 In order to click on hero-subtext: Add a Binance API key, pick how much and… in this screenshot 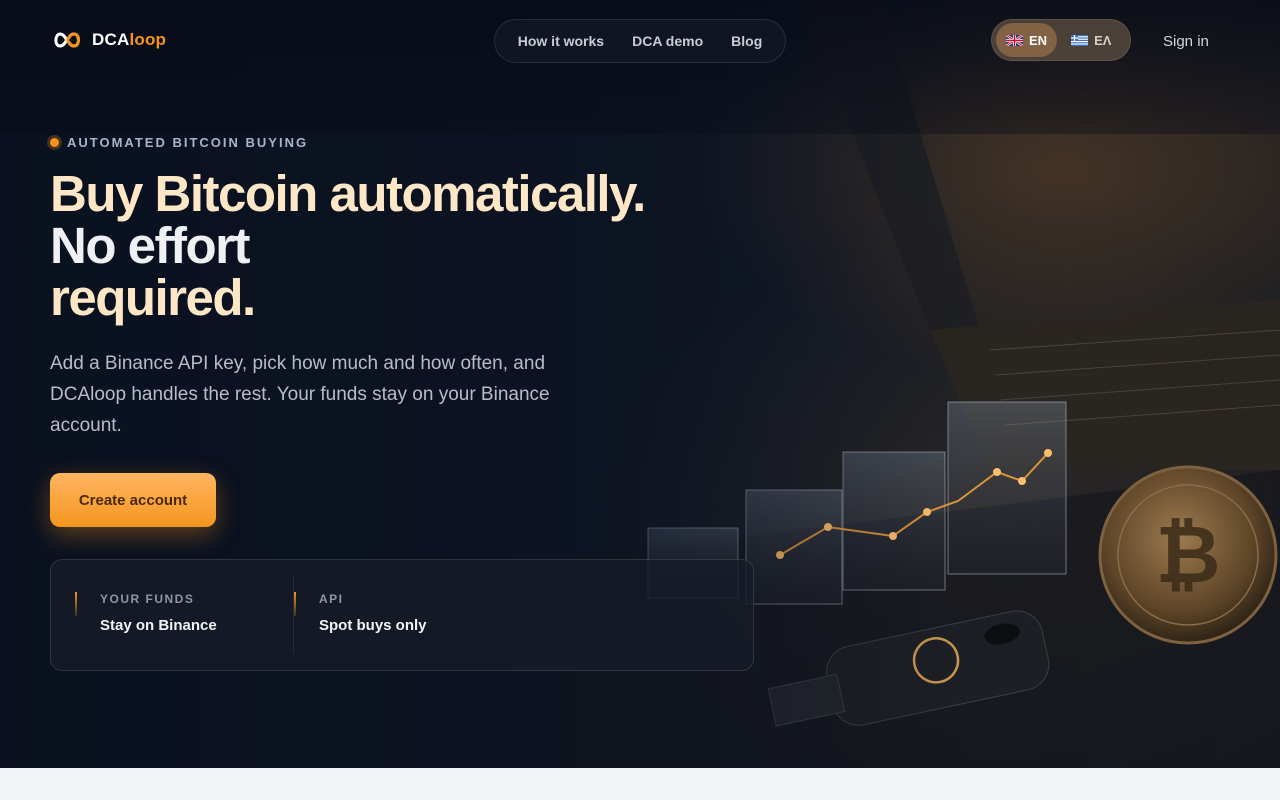, I will do `click(300, 394)`.